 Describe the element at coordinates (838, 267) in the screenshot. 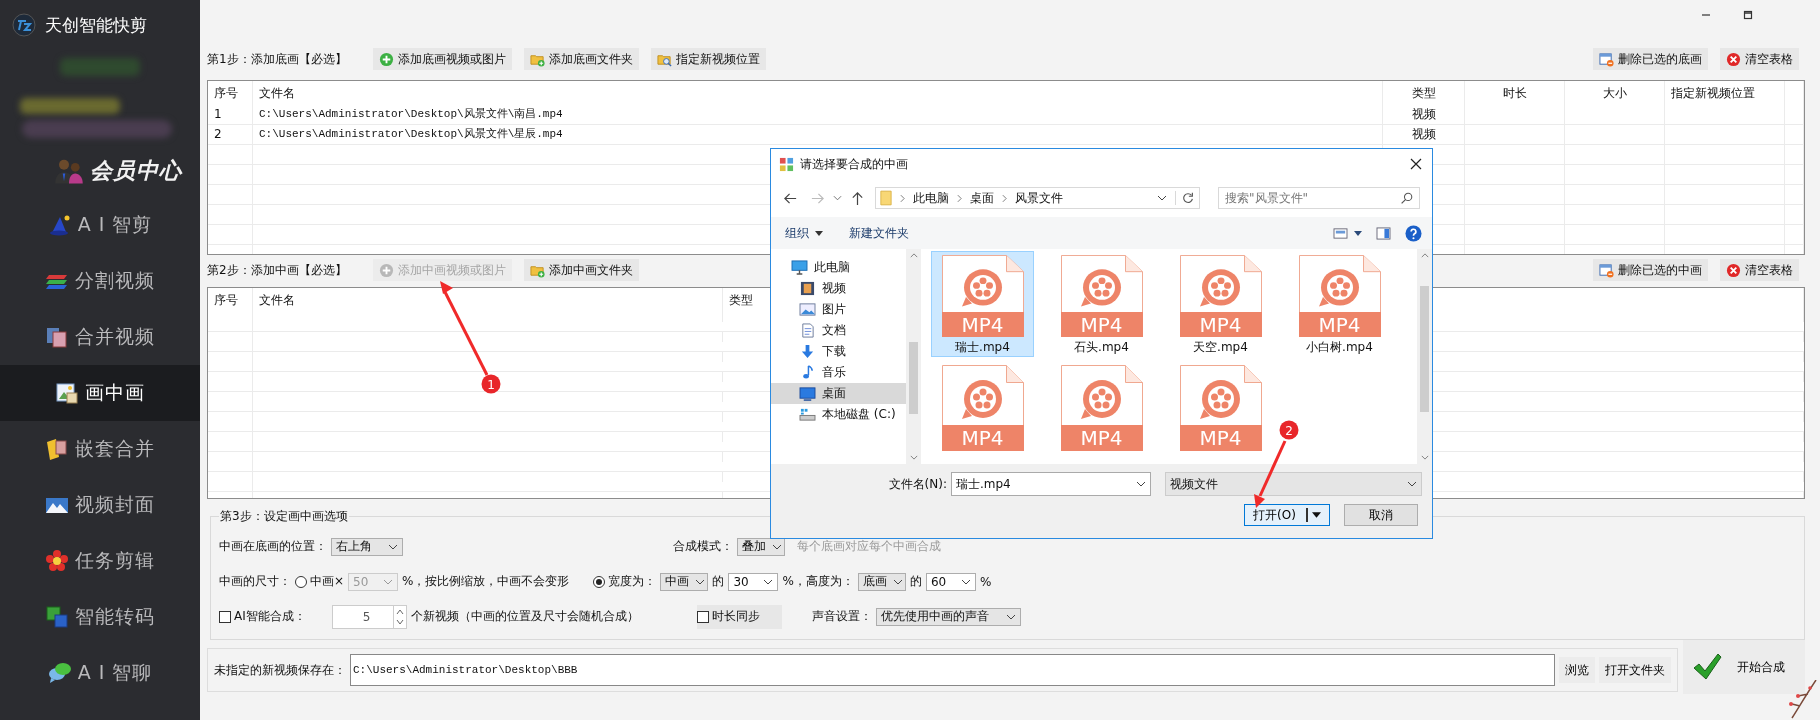

I see `tree-item: 此电脑` at that location.